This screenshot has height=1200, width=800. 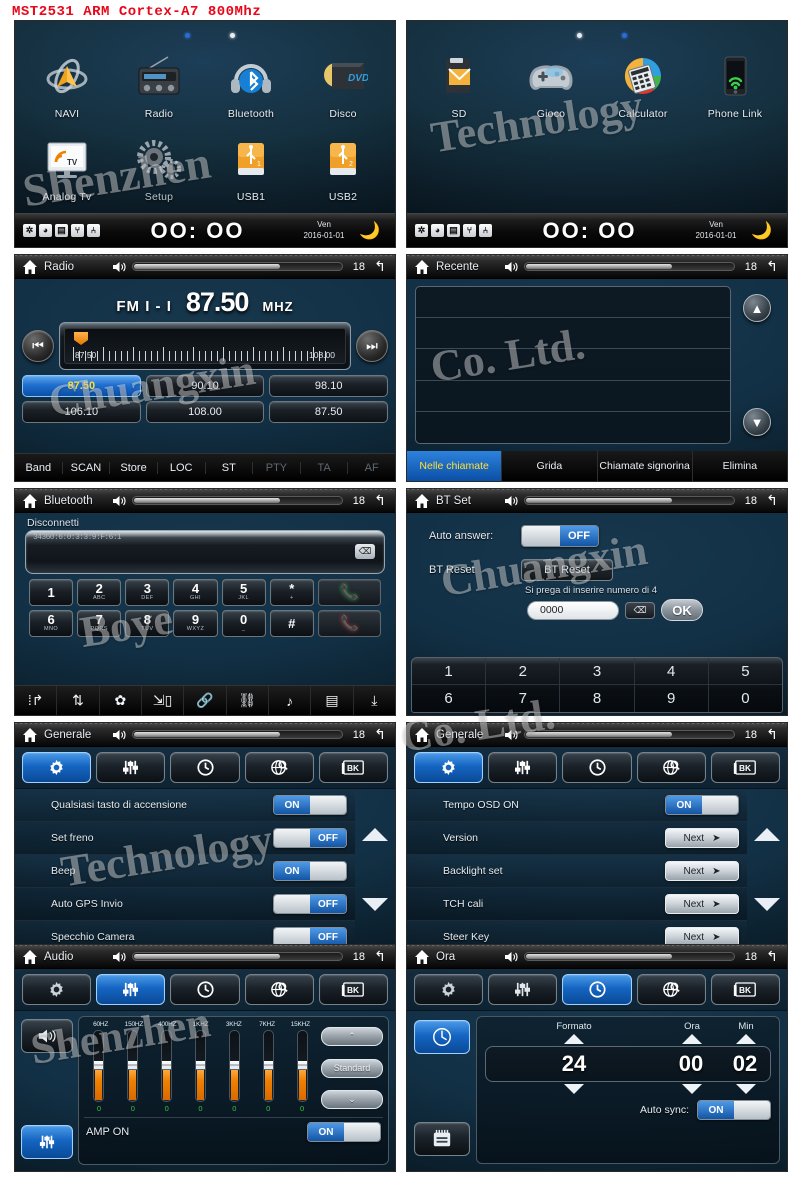 What do you see at coordinates (374, 700) in the screenshot?
I see `download-contacts-icon: ⤓` at bounding box center [374, 700].